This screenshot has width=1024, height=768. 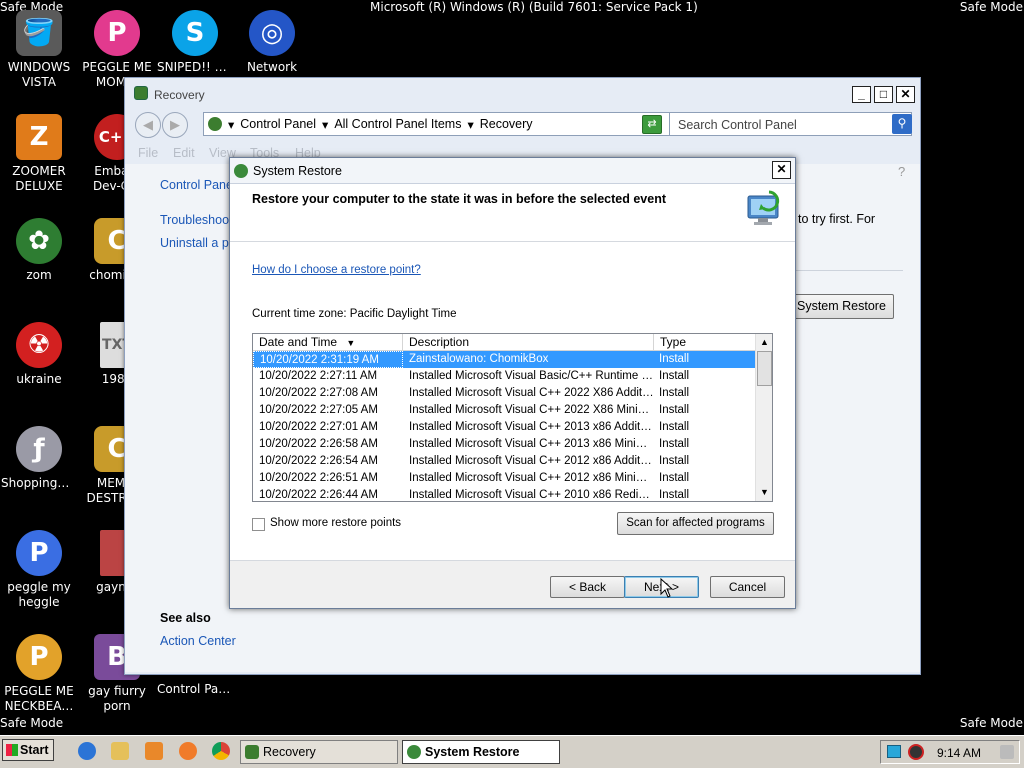 I want to click on row-date: 10/20/2022 2:27:11 AM, so click(x=318, y=376).